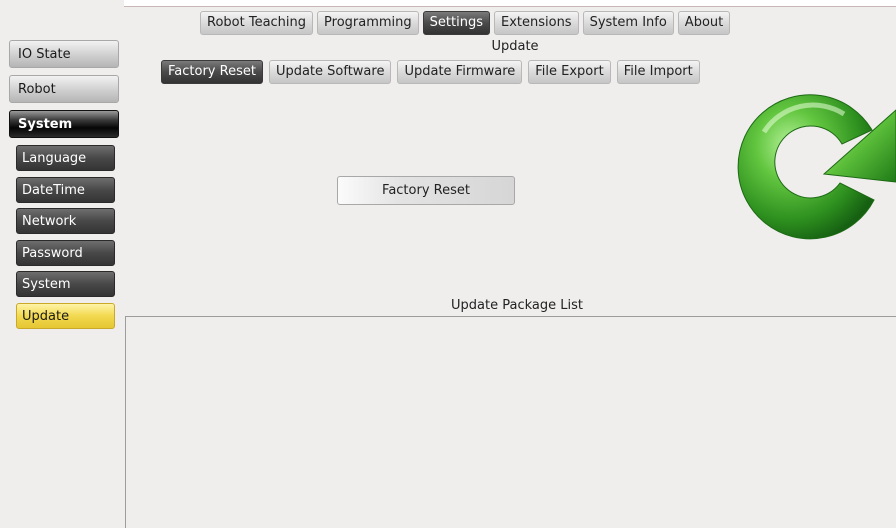 Image resolution: width=896 pixels, height=528 pixels. Describe the element at coordinates (460, 72) in the screenshot. I see `subtab-update-firmware: Update Firmware` at that location.